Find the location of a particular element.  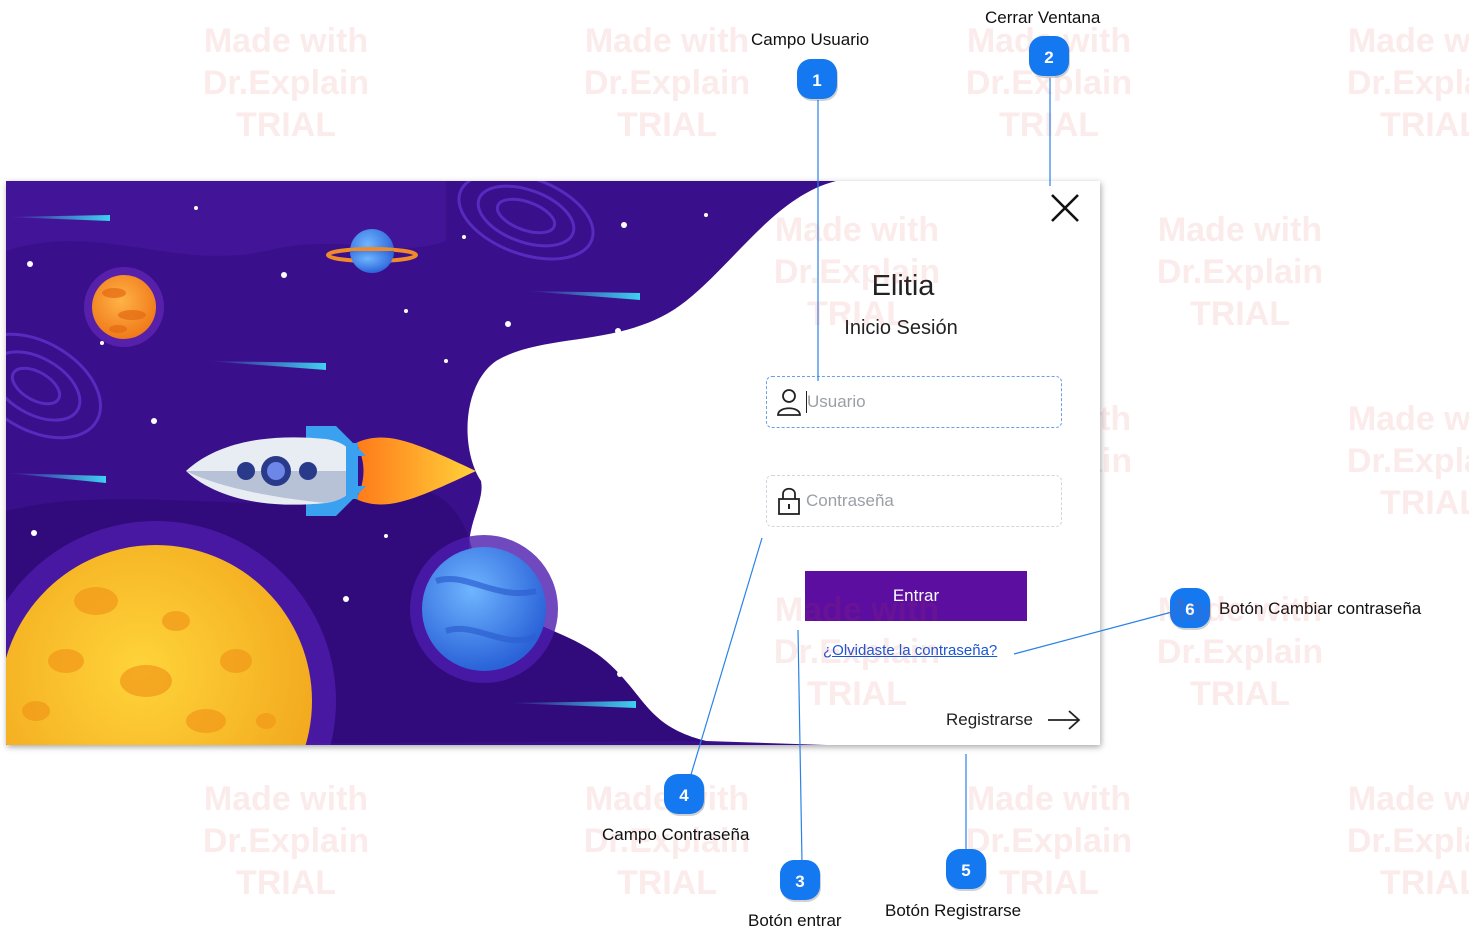

username-input is located at coordinates (922, 402).